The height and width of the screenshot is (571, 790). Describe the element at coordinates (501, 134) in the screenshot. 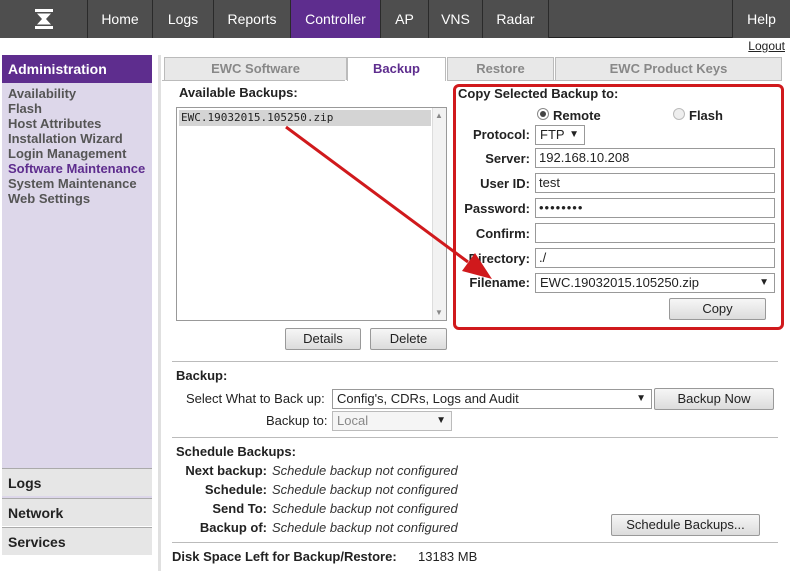

I see `protocol-label: Protocol:` at that location.